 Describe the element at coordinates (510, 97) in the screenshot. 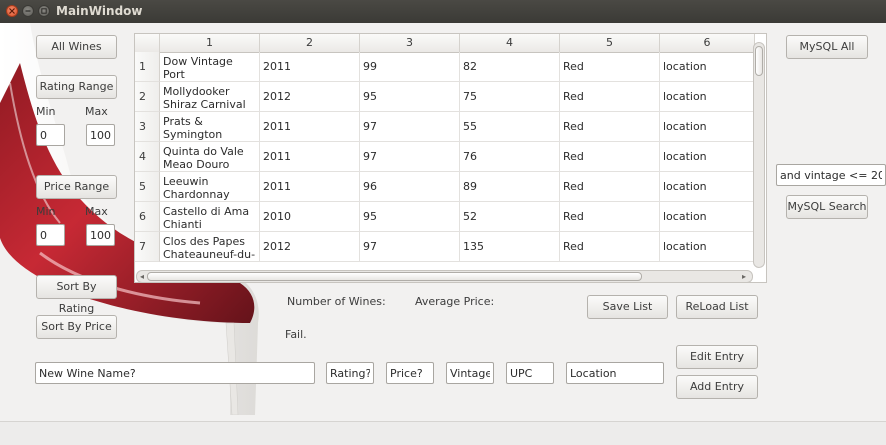

I see `table-cell: 75` at that location.